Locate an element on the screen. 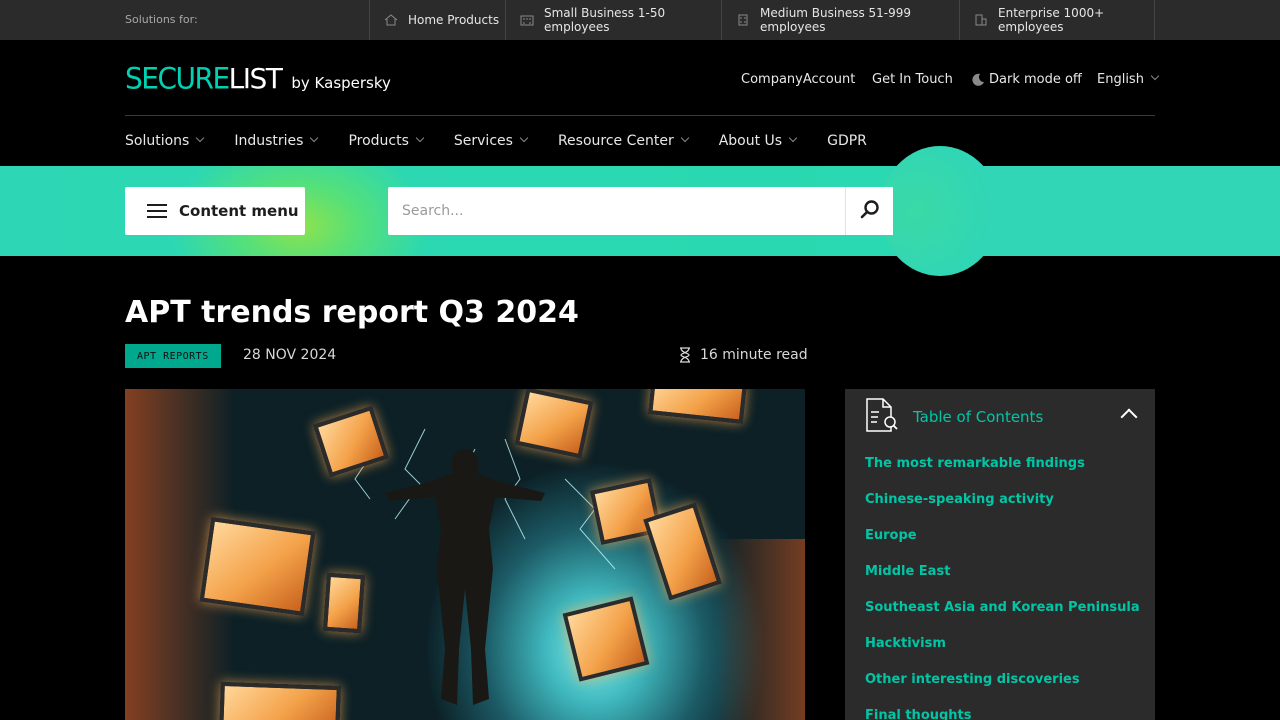  search-box is located at coordinates (640, 211).